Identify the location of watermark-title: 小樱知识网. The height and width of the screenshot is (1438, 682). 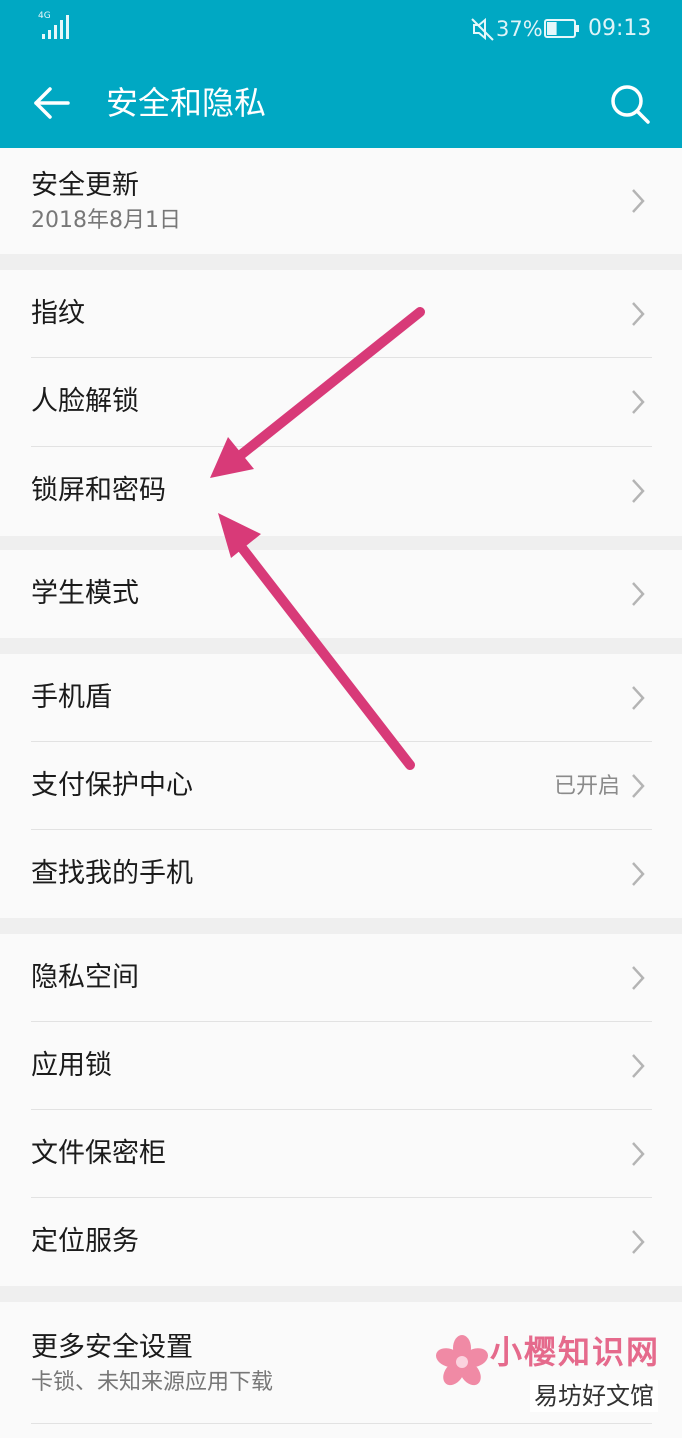
(575, 1352).